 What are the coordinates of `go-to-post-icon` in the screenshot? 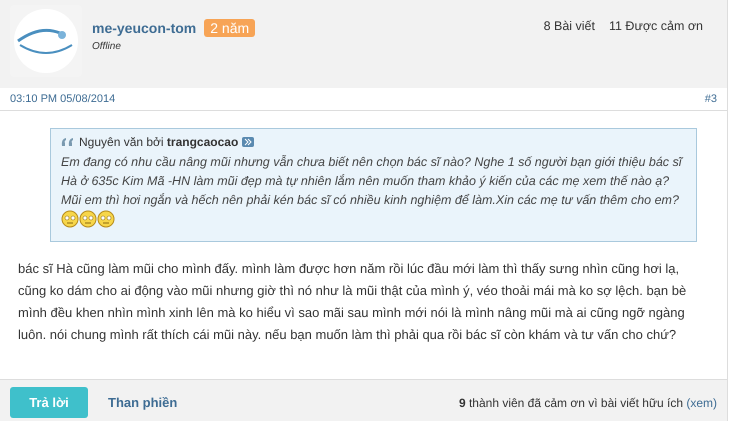 It's located at (248, 142).